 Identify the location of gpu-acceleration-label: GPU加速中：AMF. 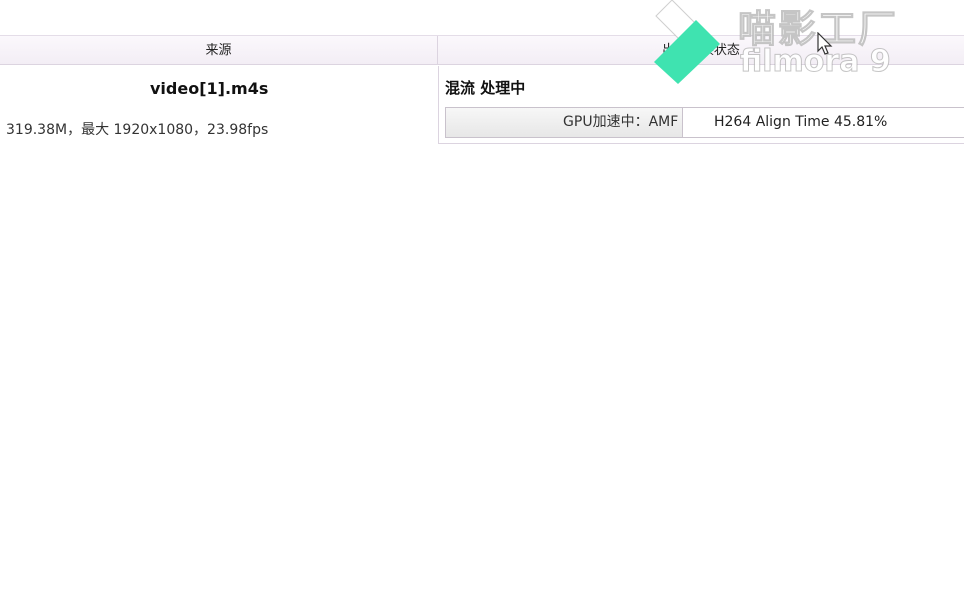
(621, 122).